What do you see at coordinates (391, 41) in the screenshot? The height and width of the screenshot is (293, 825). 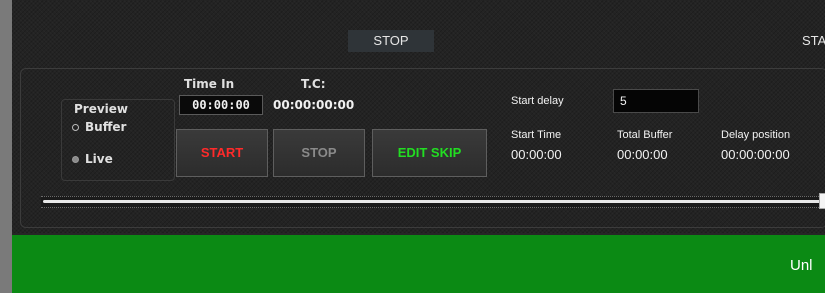 I see `stop-status-button: STOP` at bounding box center [391, 41].